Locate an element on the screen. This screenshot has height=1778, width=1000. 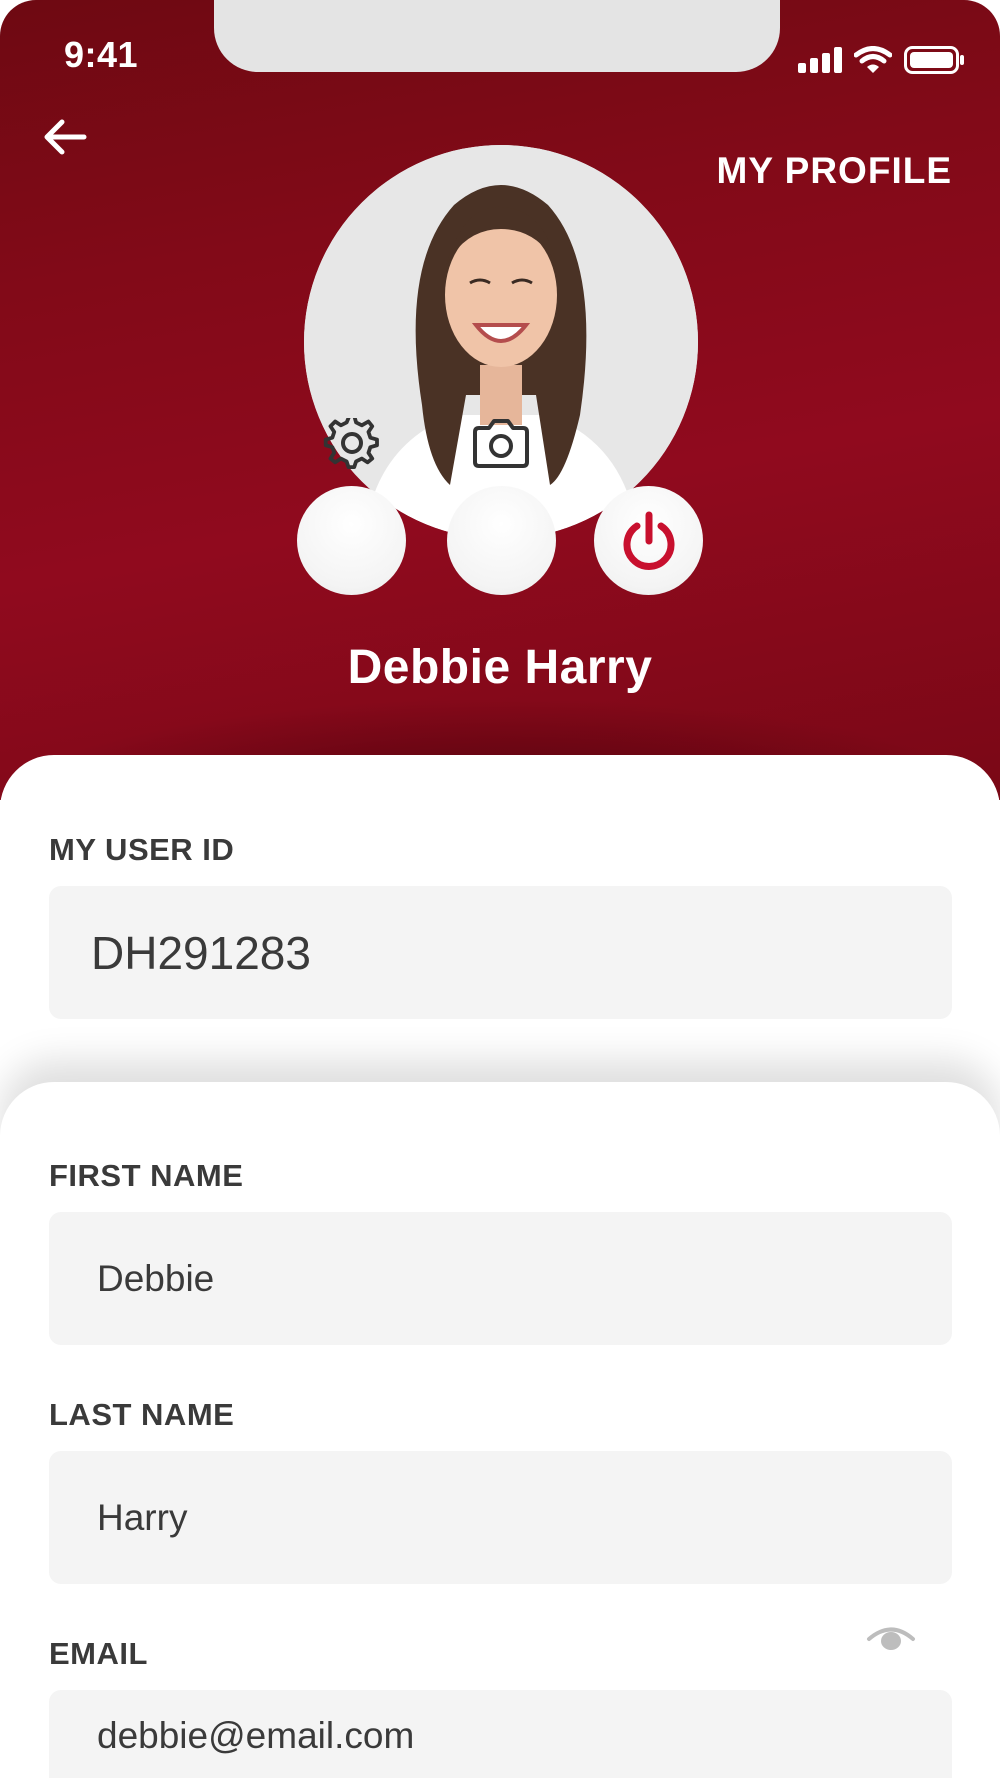
signal-icon is located at coordinates (820, 60).